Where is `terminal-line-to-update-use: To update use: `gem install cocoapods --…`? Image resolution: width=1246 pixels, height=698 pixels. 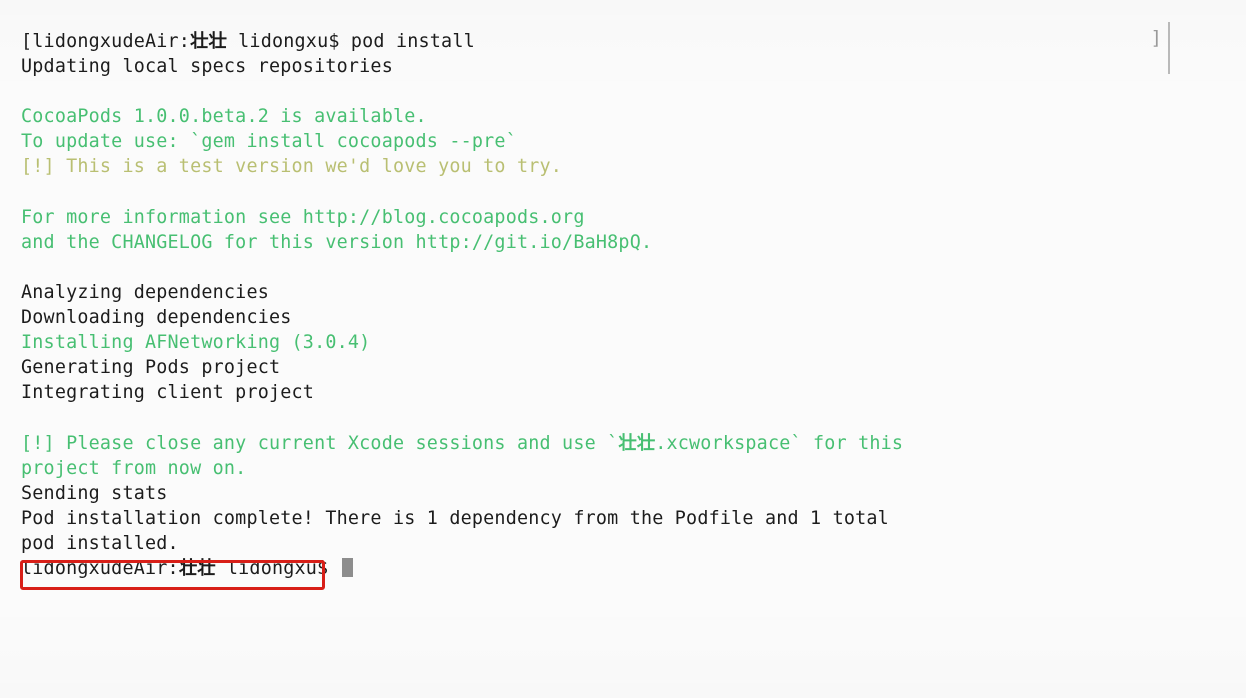
terminal-line-to-update-use: To update use: `gem install cocoapods --… is located at coordinates (269, 142).